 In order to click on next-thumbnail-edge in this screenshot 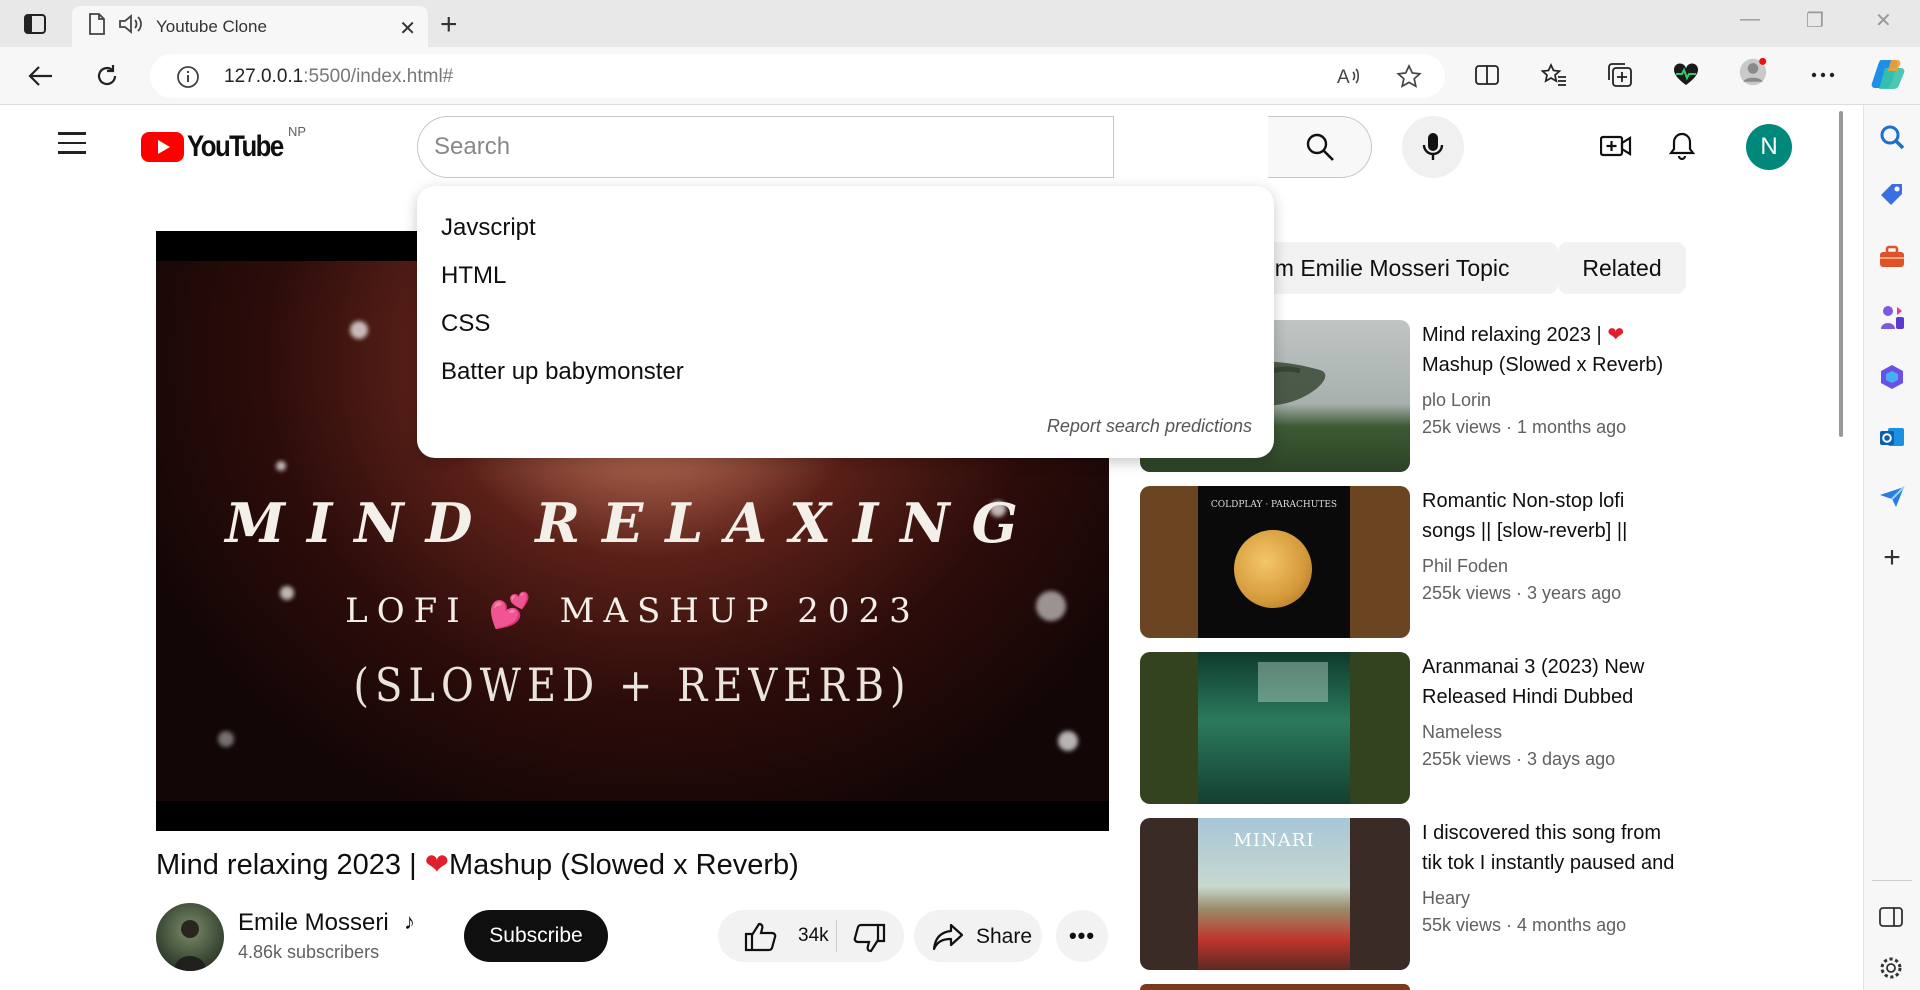, I will do `click(1275, 987)`.